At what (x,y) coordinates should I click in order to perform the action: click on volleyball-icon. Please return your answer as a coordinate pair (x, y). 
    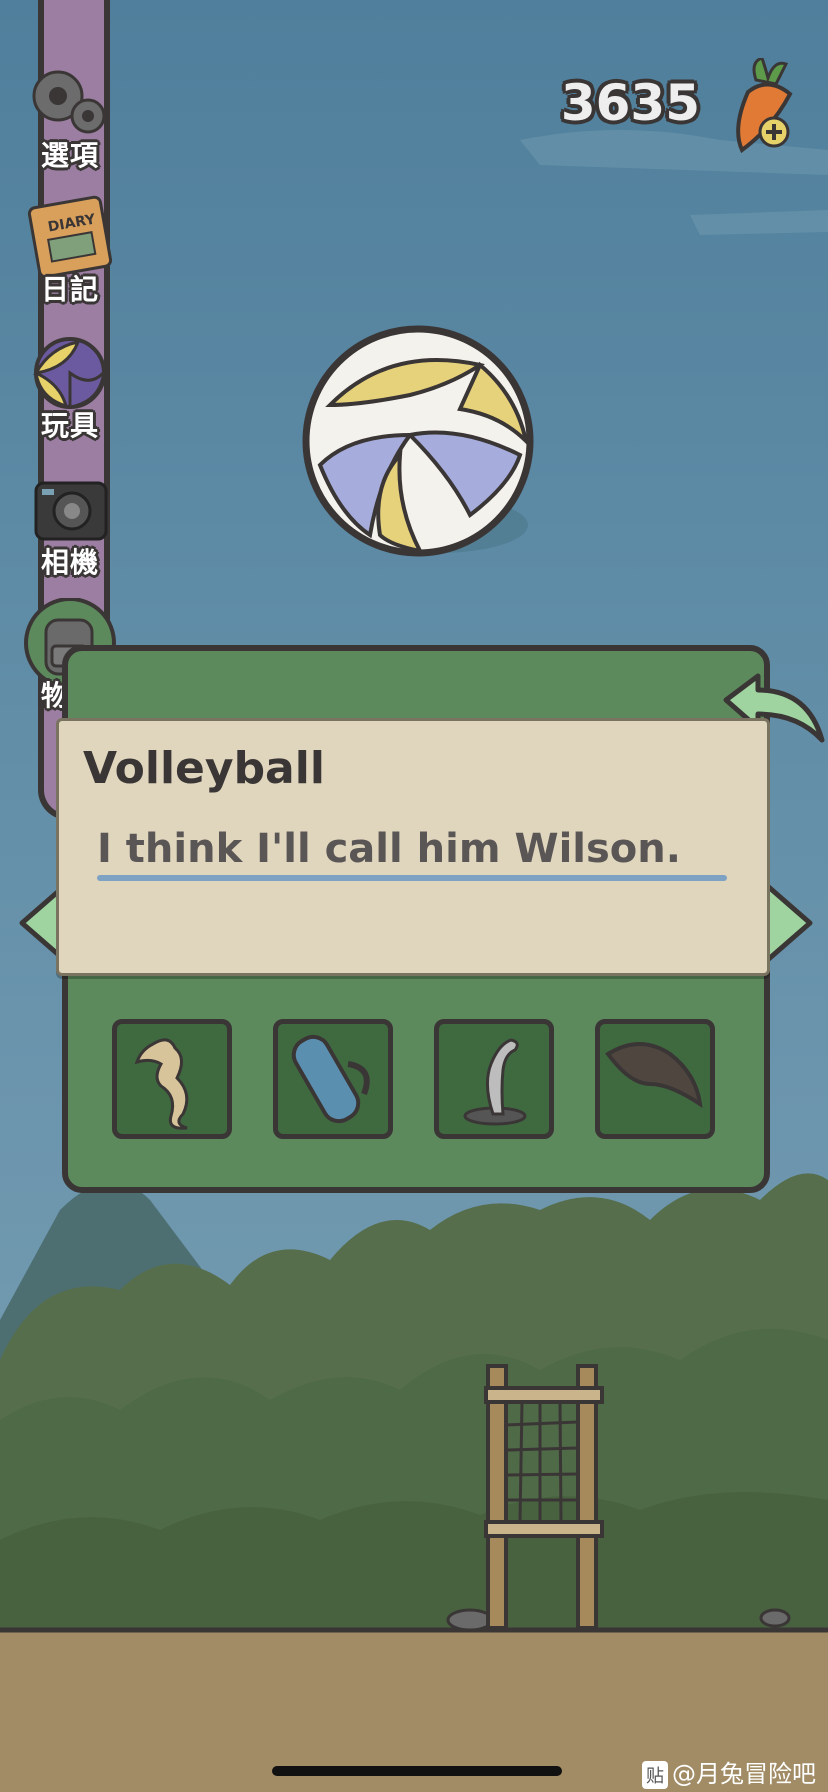
    Looking at the image, I should click on (418, 441).